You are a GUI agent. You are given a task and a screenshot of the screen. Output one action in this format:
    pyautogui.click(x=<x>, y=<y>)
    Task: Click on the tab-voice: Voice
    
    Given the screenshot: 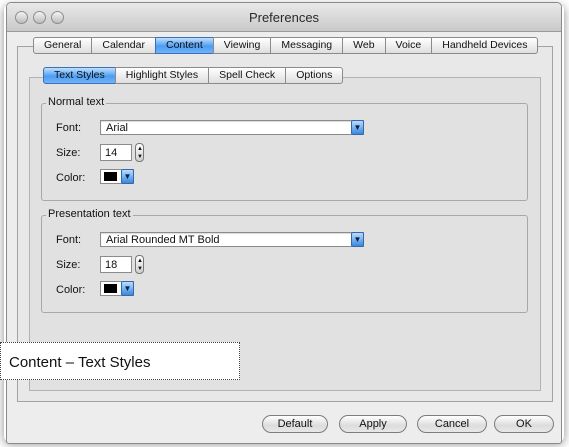 What is the action you would take?
    pyautogui.click(x=408, y=45)
    